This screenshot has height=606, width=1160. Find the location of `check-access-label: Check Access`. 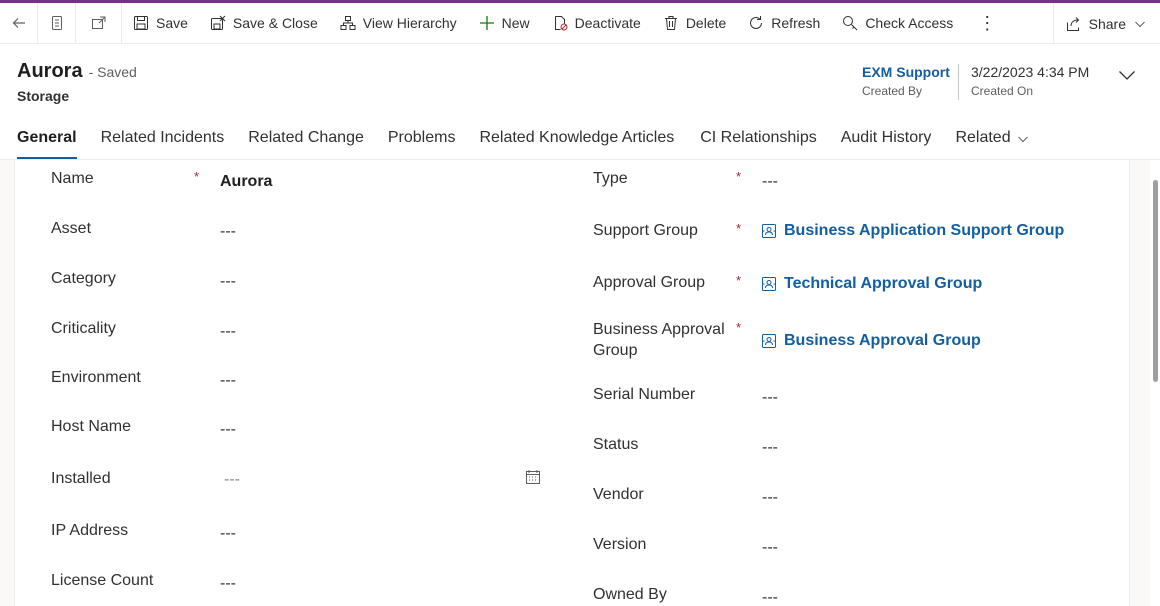

check-access-label: Check Access is located at coordinates (909, 23).